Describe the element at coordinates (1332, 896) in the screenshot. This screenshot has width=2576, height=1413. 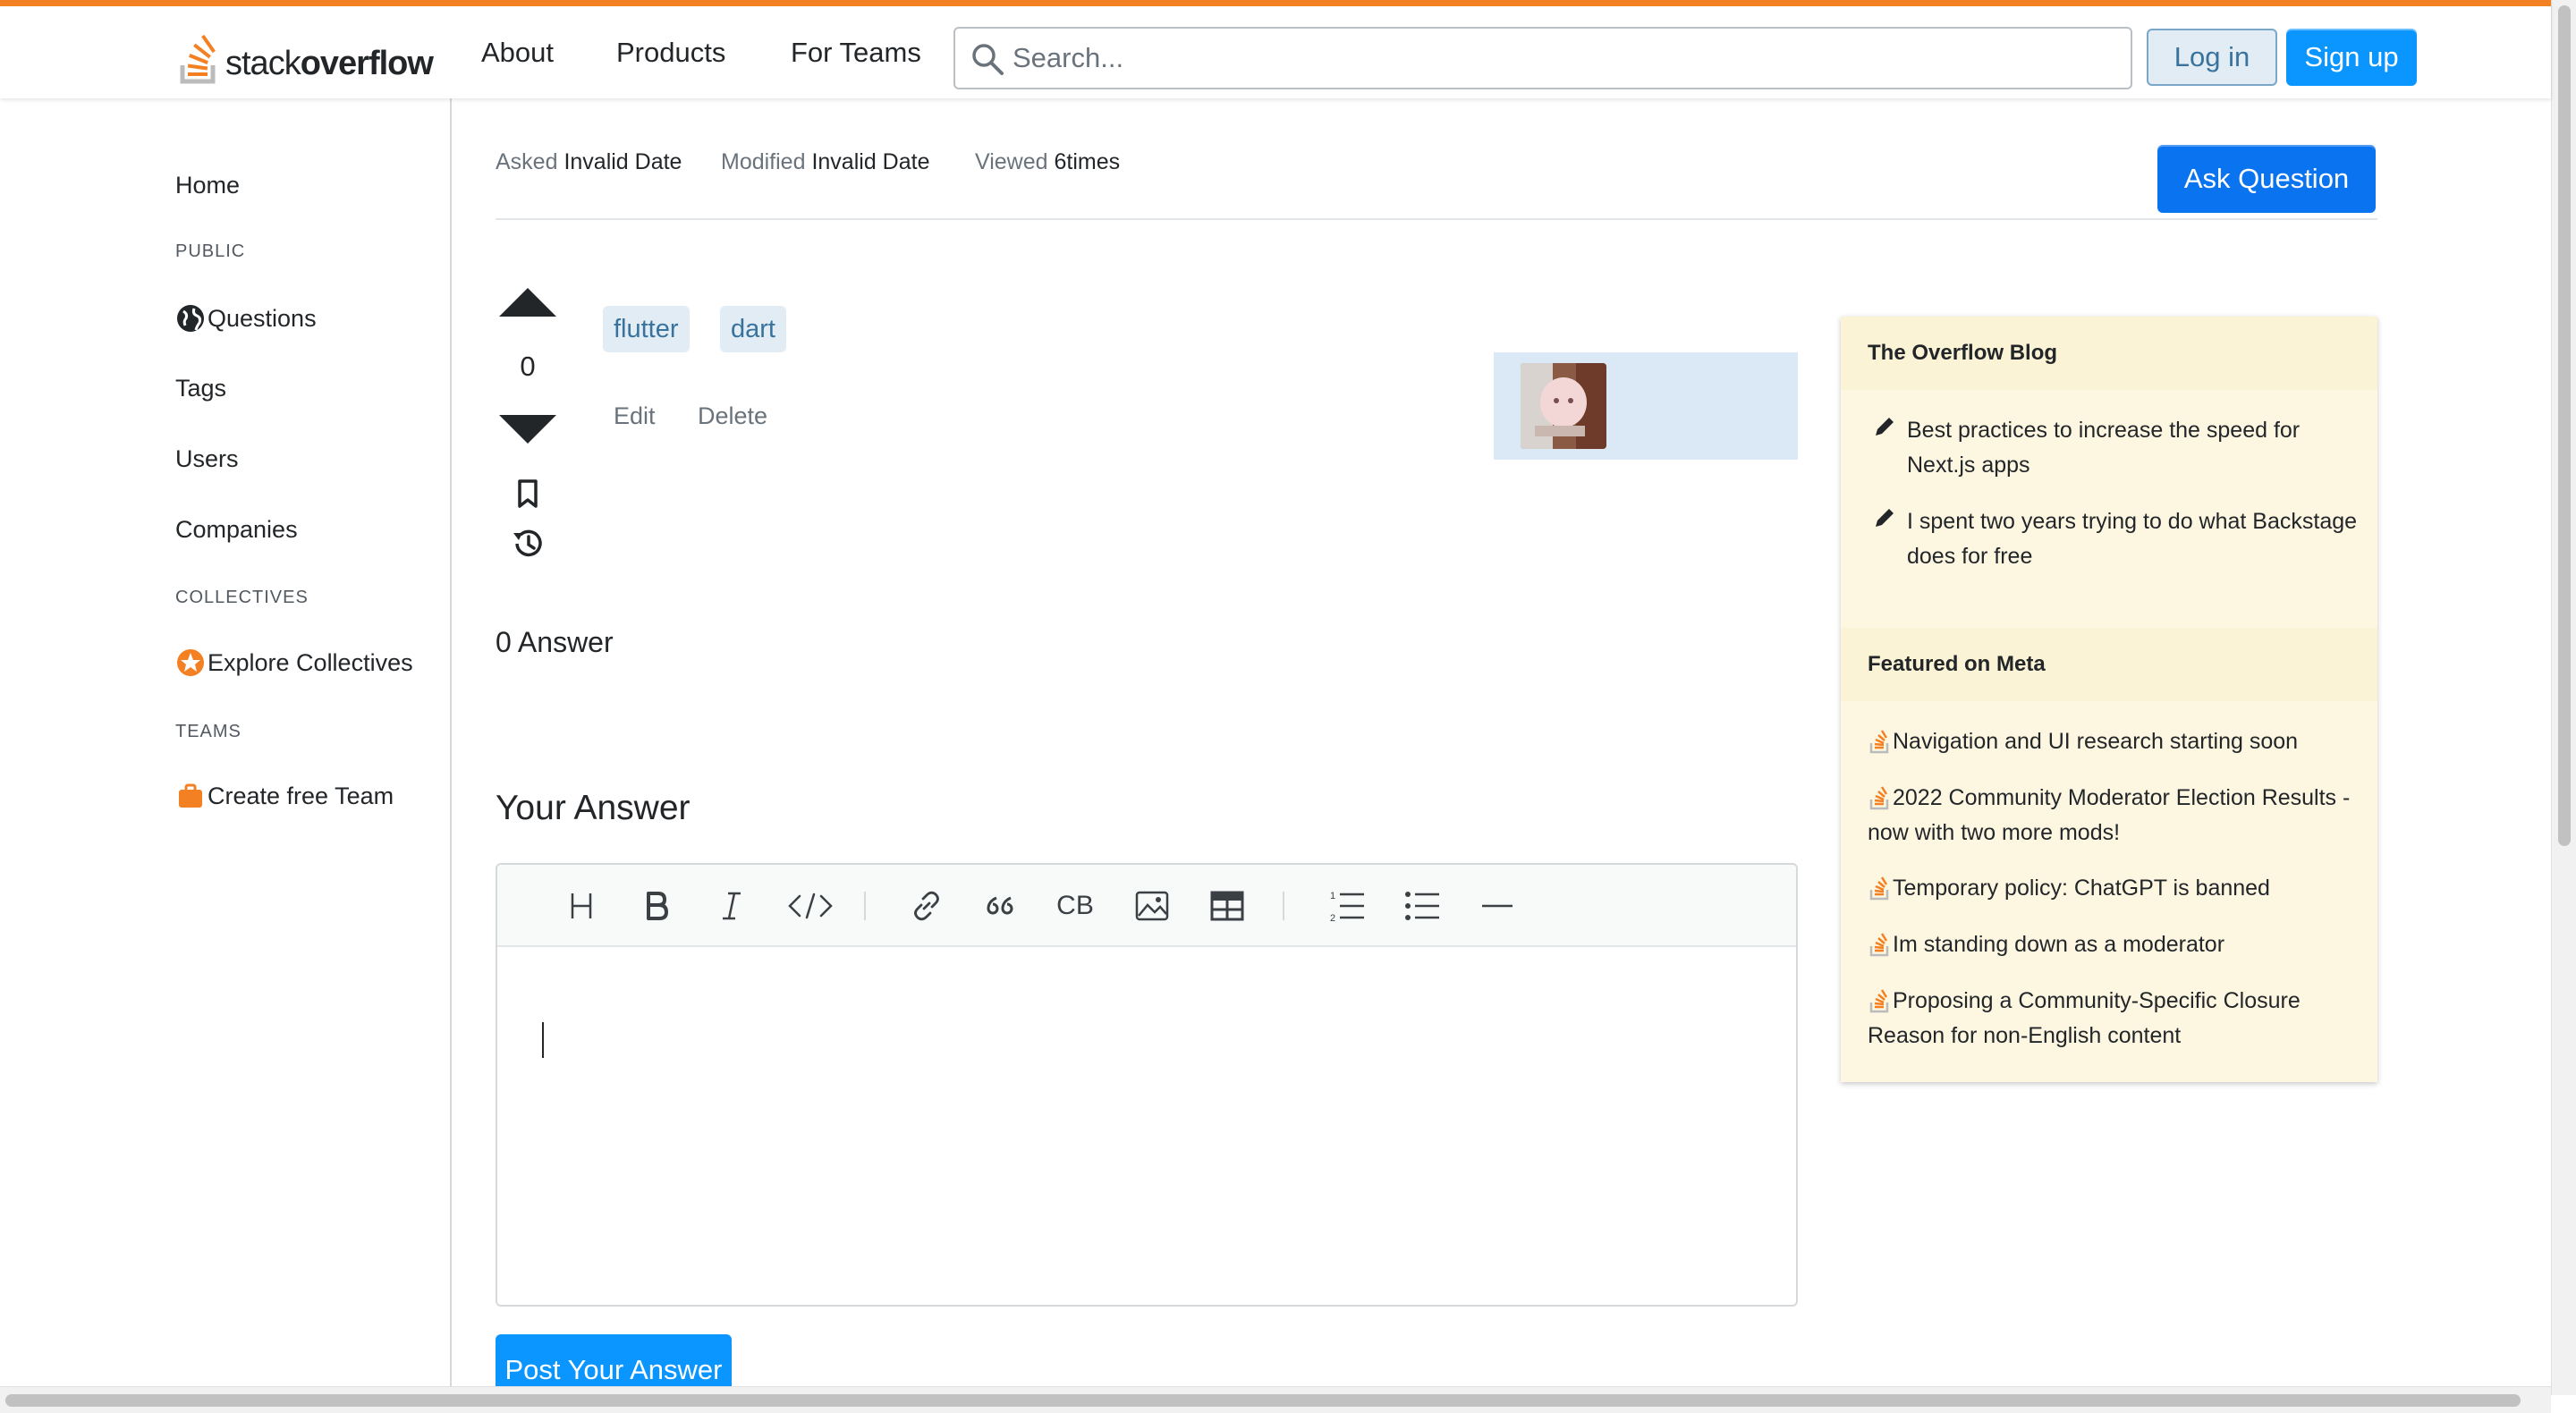
I see `svg-text: 1` at that location.